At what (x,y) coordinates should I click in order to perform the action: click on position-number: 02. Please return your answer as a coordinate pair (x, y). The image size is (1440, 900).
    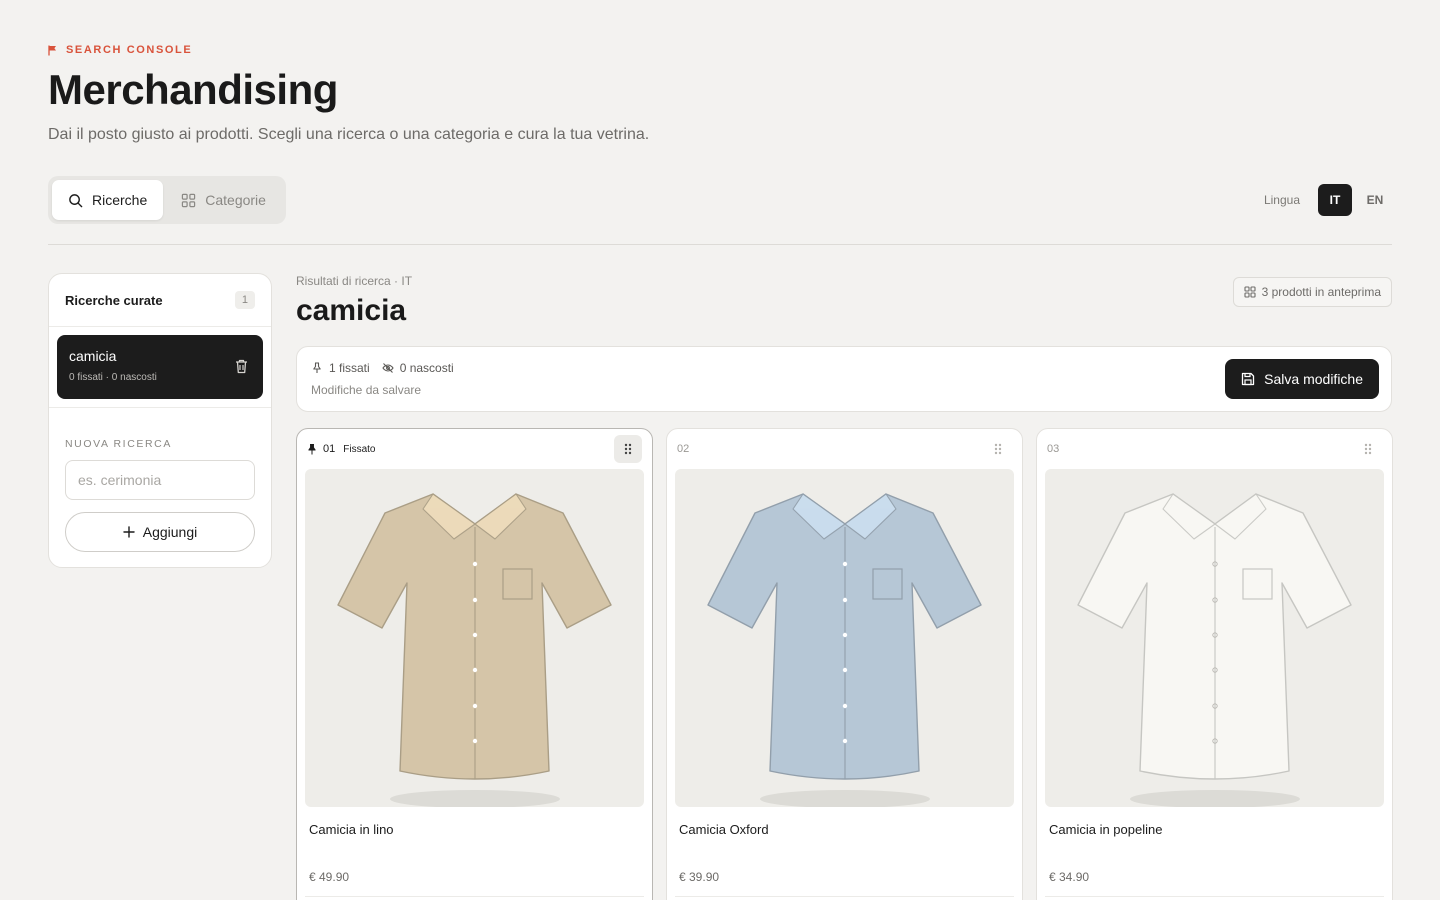
    Looking at the image, I should click on (683, 449).